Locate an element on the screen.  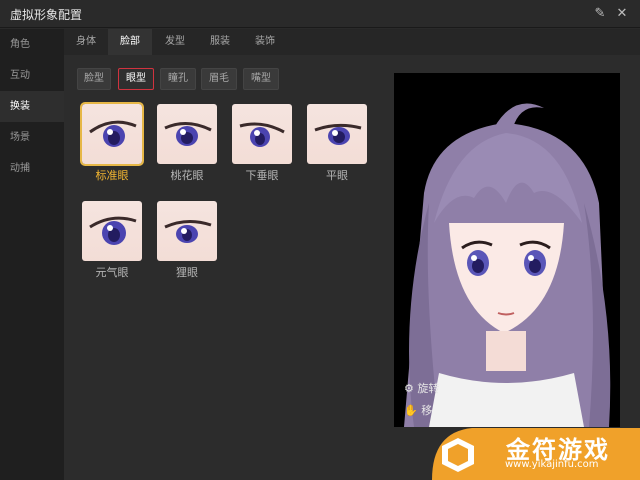
eye-card-flat is located at coordinates (337, 134).